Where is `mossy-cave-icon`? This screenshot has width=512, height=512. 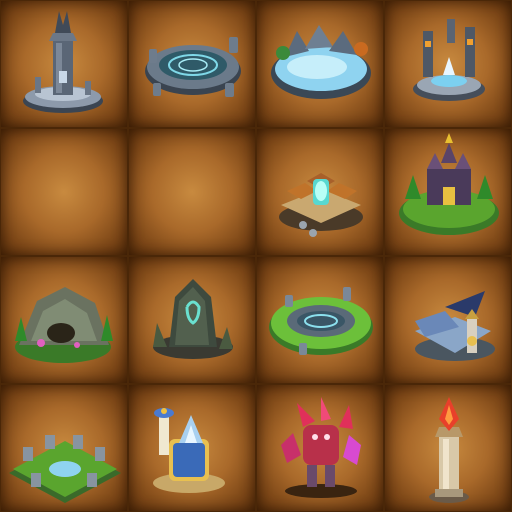 mossy-cave-icon is located at coordinates (64, 325).